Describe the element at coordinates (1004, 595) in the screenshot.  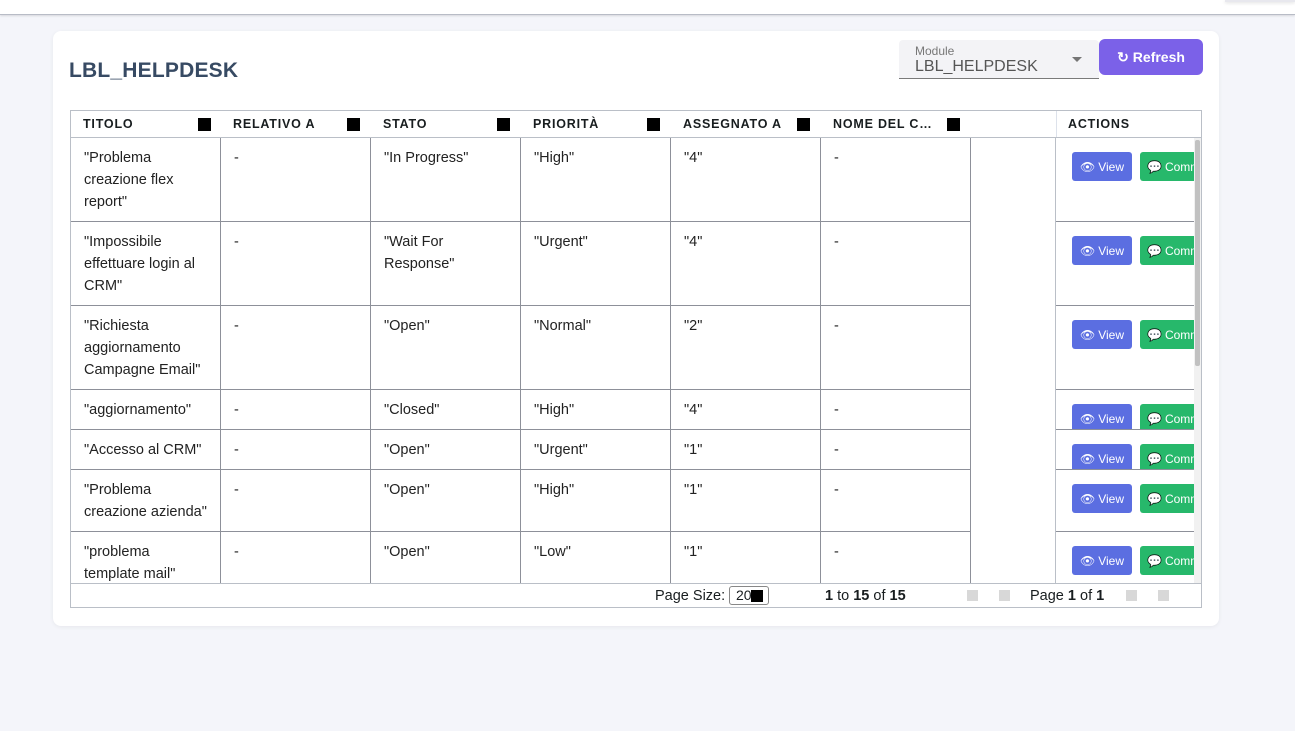
I see `previous-page-icon` at that location.